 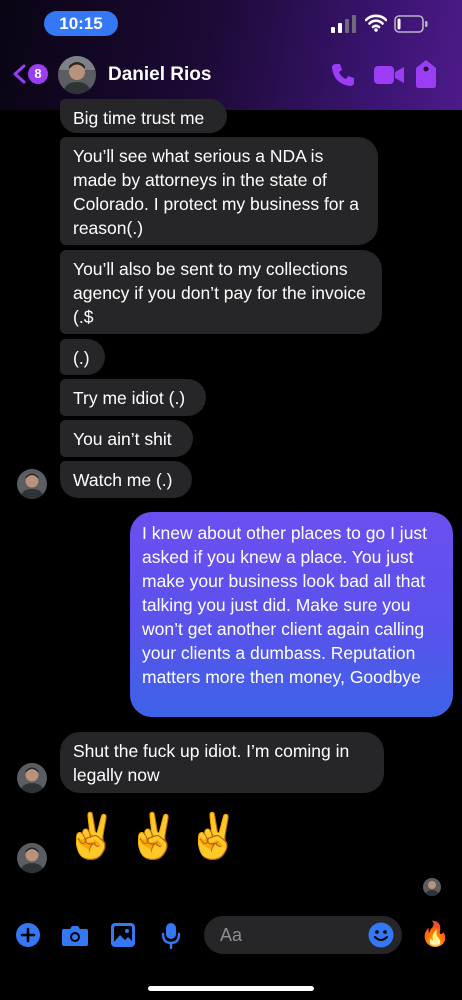 I want to click on camera-icon, so click(x=75, y=935).